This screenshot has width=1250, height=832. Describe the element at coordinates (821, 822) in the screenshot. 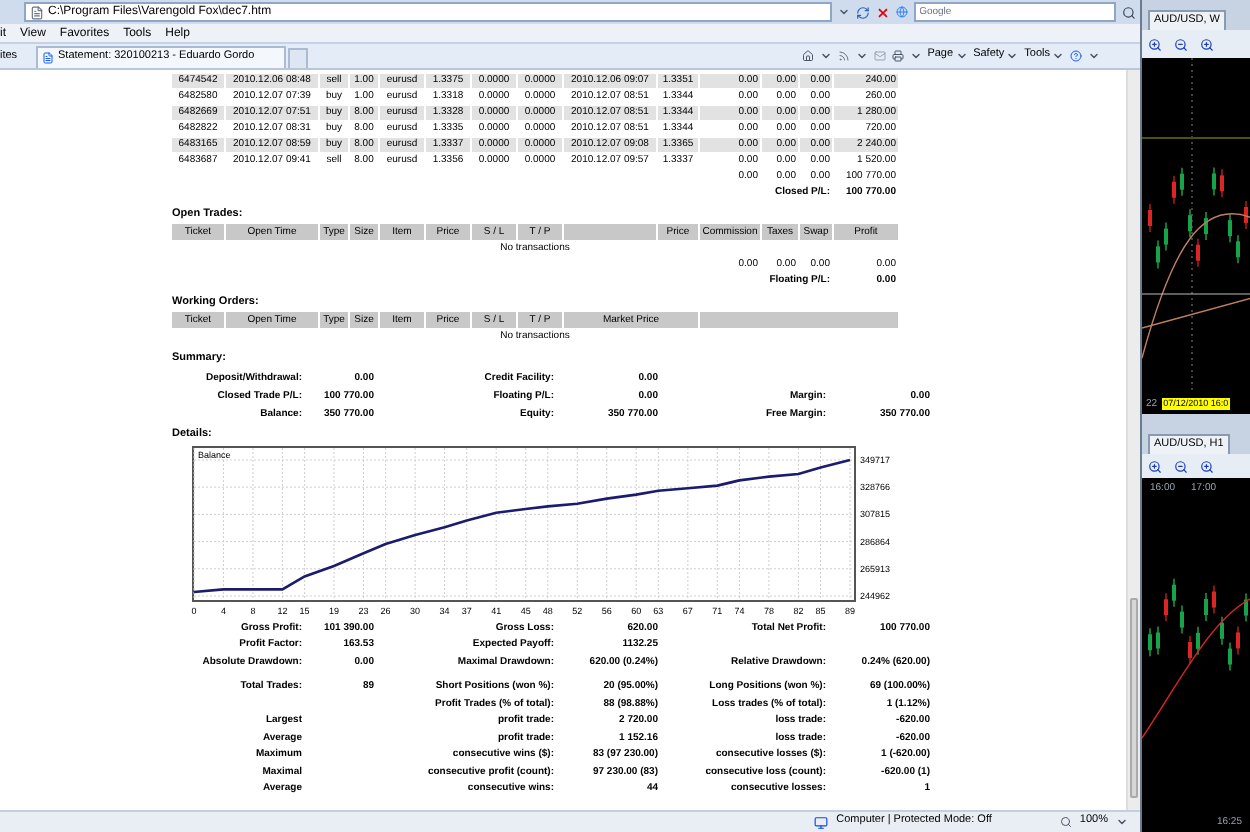

I see `computer-icon` at that location.